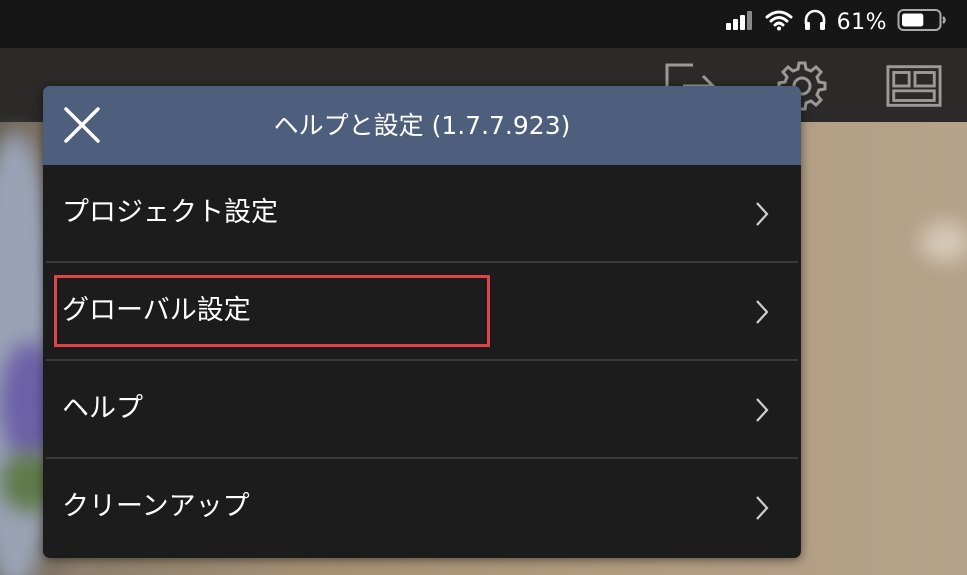  What do you see at coordinates (170, 212) in the screenshot?
I see `menu-item-label: プロジェクト設定` at bounding box center [170, 212].